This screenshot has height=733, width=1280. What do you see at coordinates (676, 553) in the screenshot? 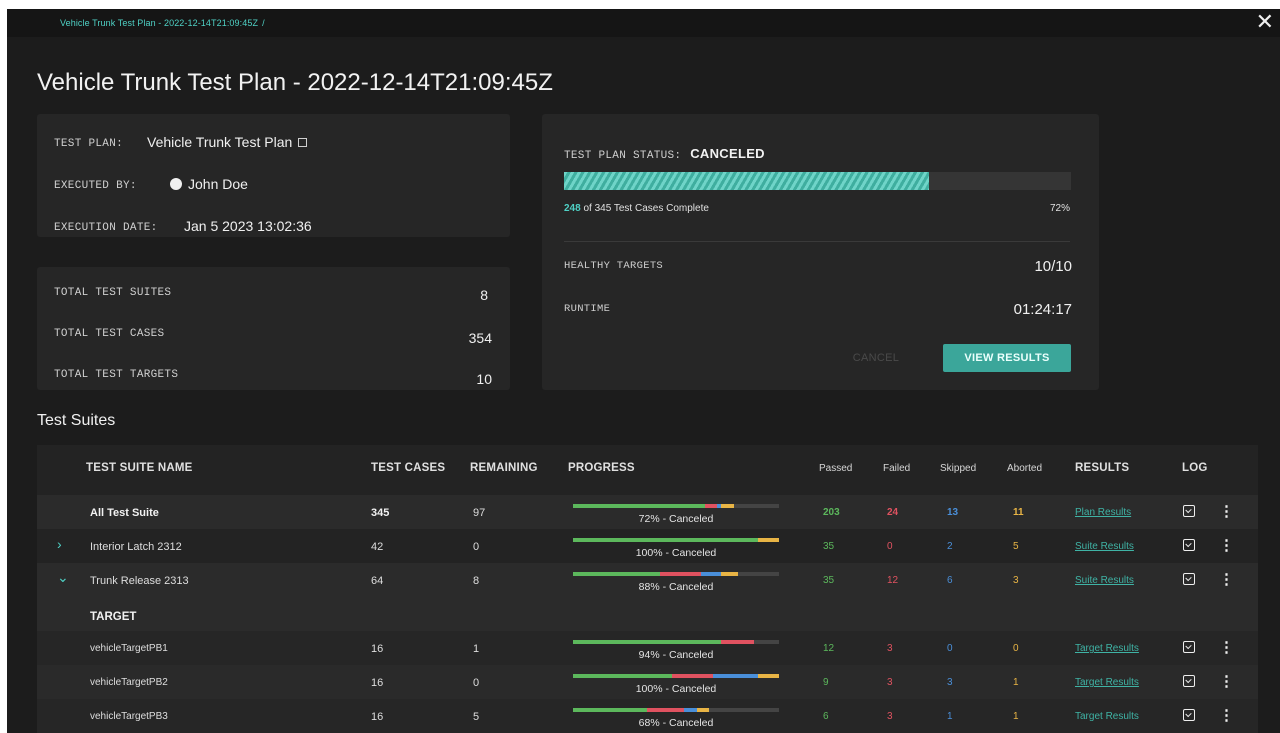
I see `progress-text: 100% - Canceled` at bounding box center [676, 553].